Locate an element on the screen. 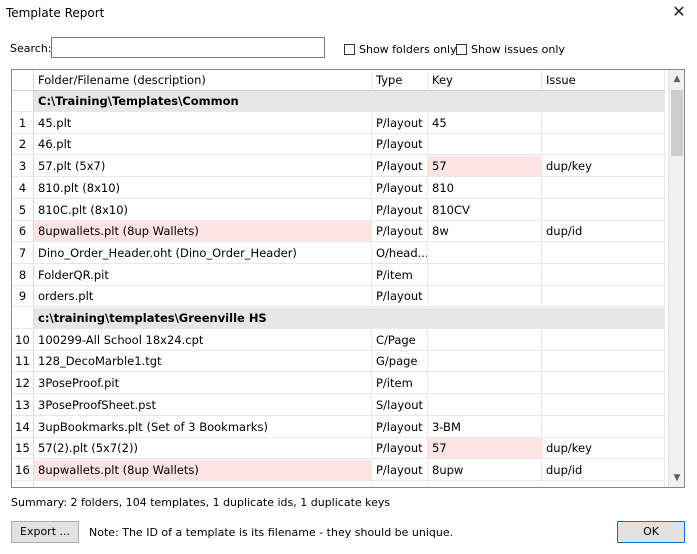 The height and width of the screenshot is (554, 697). table-row: 15 57(2).plt (5x7(2)) P/layout 57 dup/key is located at coordinates (338, 449).